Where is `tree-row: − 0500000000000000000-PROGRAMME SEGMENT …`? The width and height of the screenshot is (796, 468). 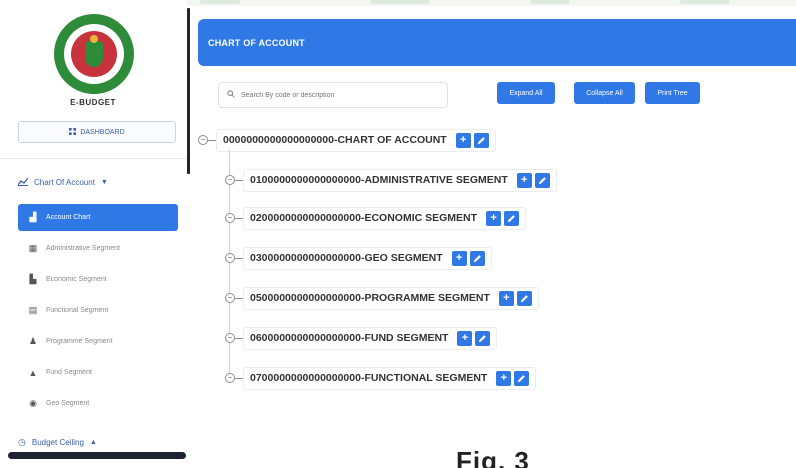 tree-row: − 0500000000000000000-PROGRAMME SEGMENT … is located at coordinates (382, 298).